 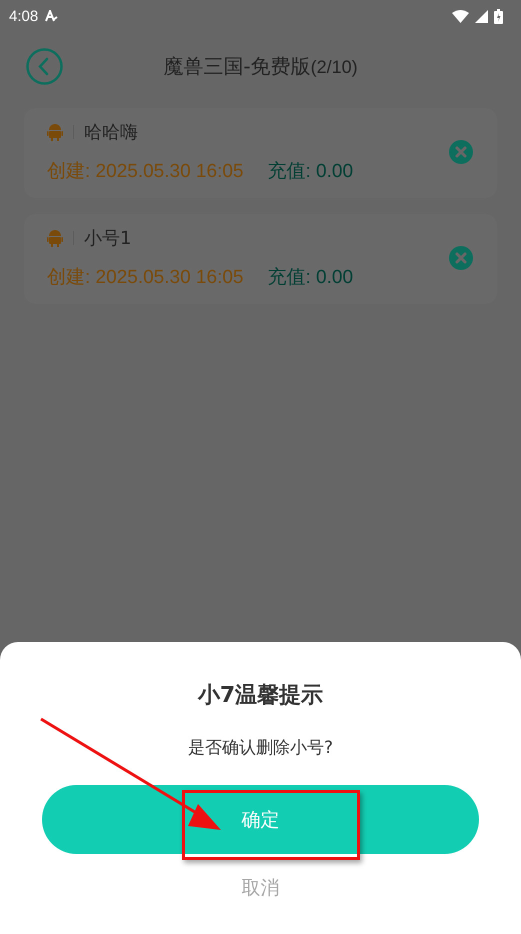 I want to click on wifi-icon, so click(x=460, y=16).